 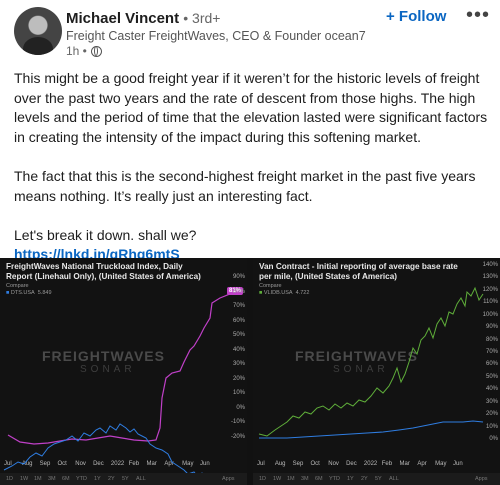 I want to click on author-name-line: Michael Vincent • 3rd+, so click(x=143, y=18).